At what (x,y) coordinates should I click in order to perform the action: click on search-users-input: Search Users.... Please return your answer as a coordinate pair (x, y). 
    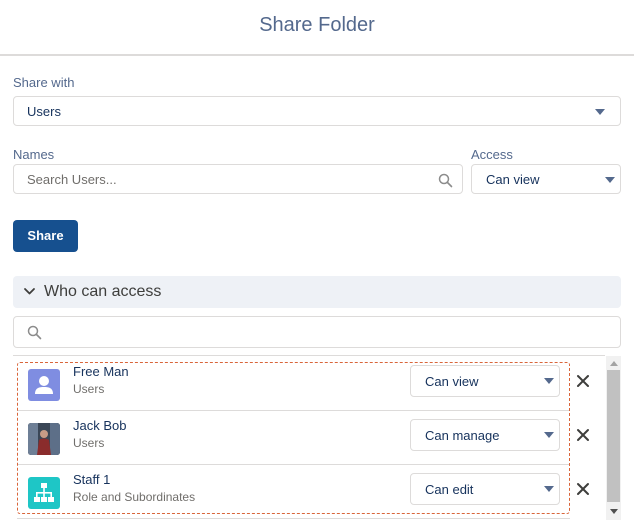
    Looking at the image, I should click on (238, 179).